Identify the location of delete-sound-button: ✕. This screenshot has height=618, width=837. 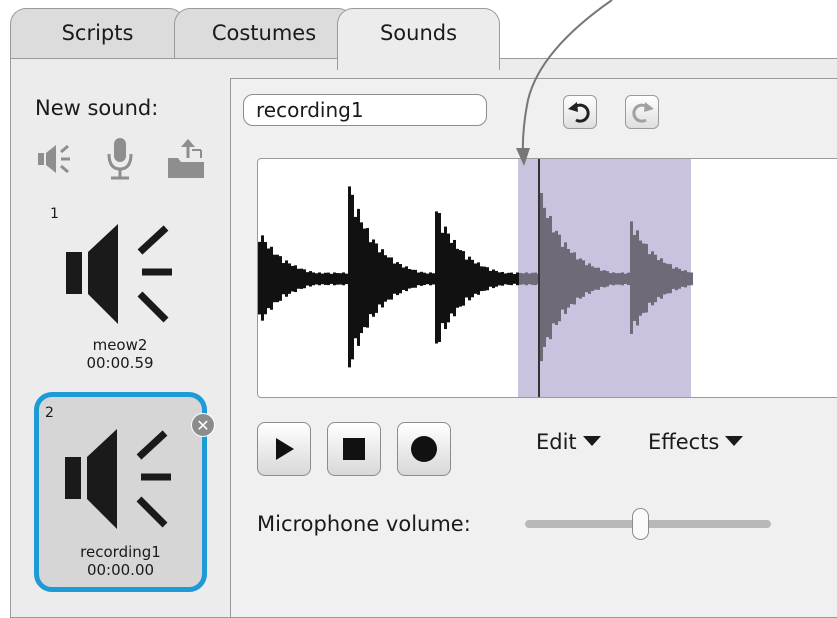
(203, 425).